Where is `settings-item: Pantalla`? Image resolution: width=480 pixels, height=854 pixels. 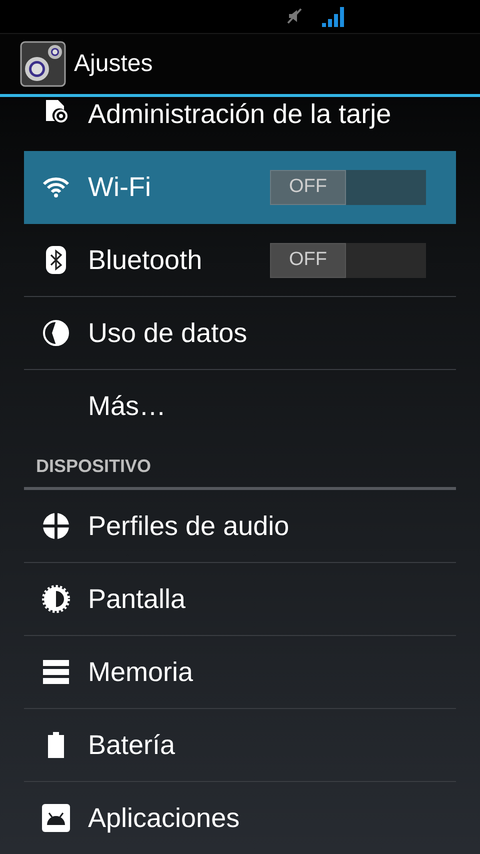 settings-item: Pantalla is located at coordinates (240, 599).